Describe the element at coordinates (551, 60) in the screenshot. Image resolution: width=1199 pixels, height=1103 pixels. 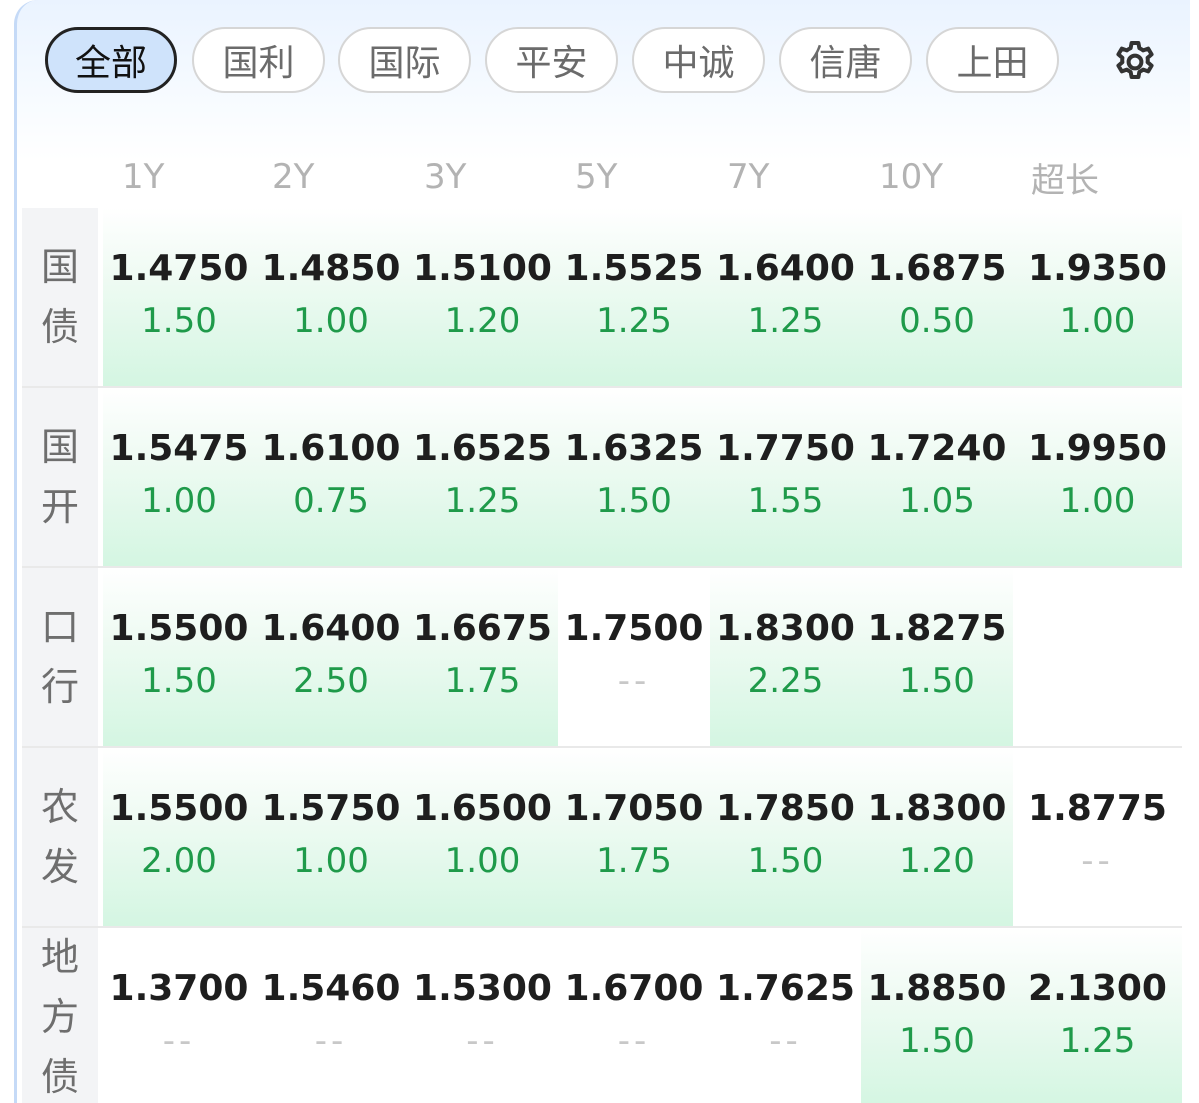
I see `tab-pingan: 平安` at that location.